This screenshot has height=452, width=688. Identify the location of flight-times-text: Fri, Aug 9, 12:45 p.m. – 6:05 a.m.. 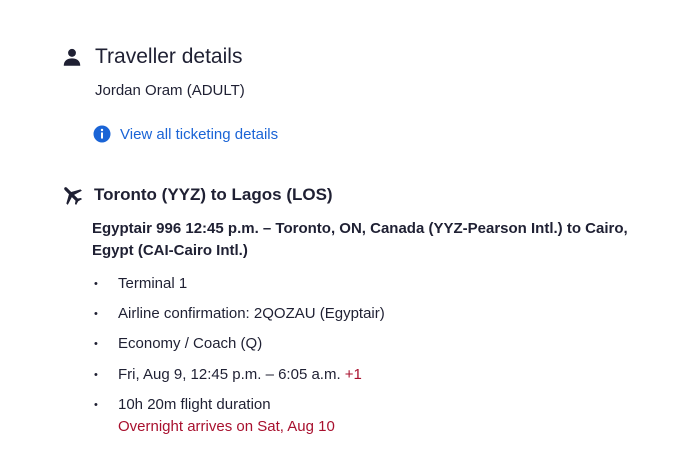
(229, 374).